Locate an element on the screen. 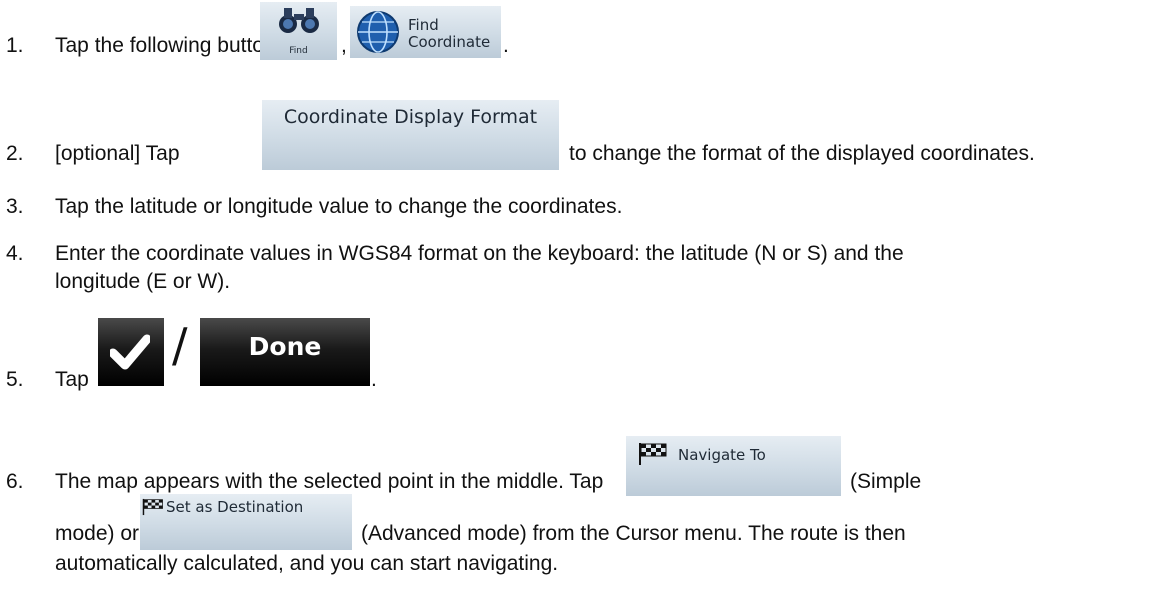 Image resolution: width=1159 pixels, height=590 pixels. done-button-label: Done is located at coordinates (285, 346).